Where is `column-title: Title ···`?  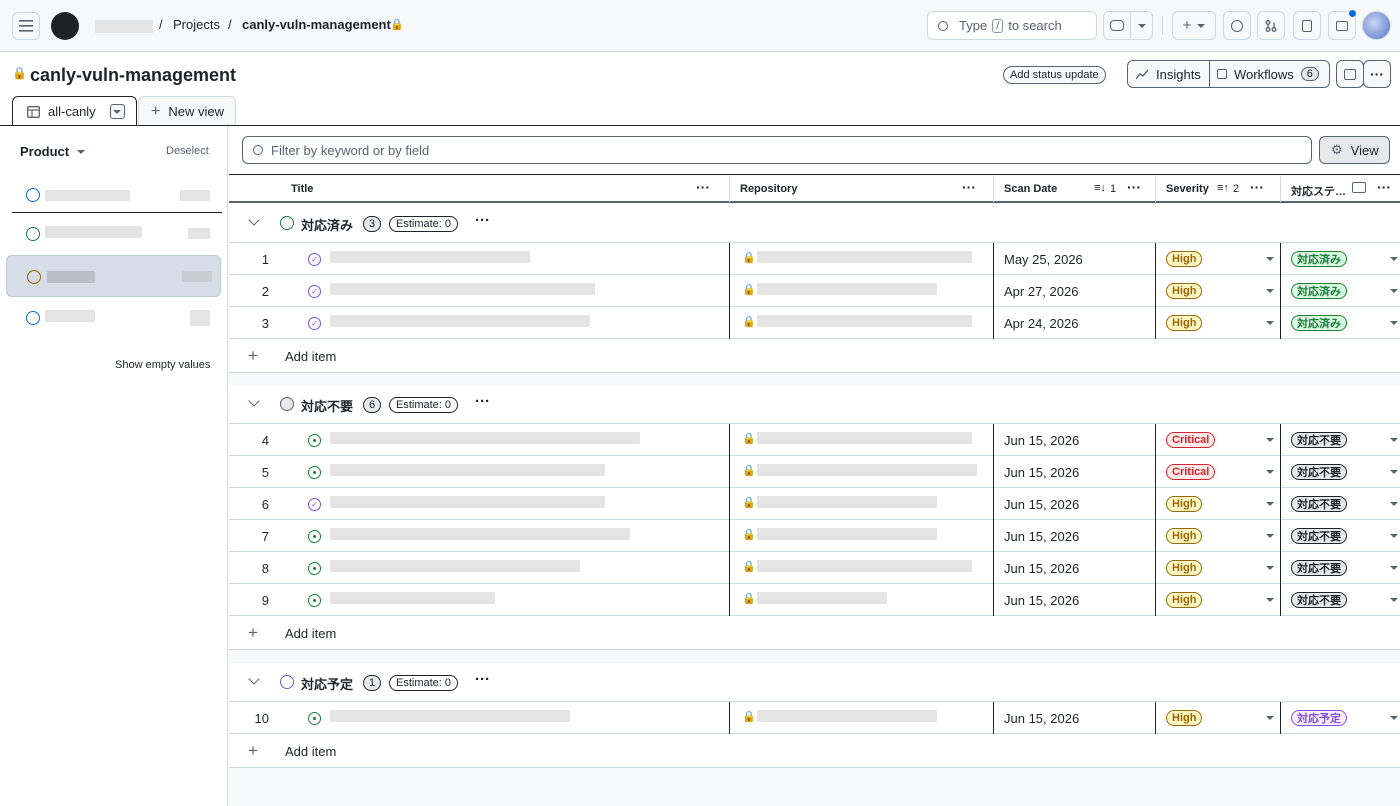 column-title: Title ··· is located at coordinates (479, 189).